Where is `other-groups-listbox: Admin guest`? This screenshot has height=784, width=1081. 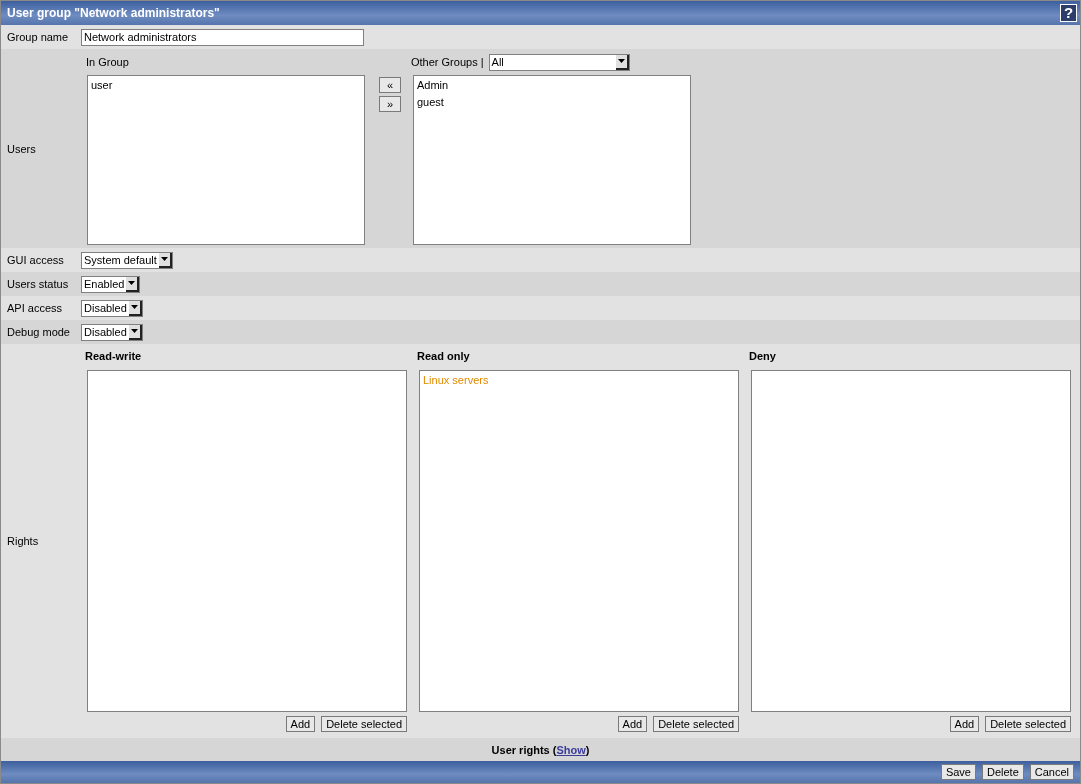
other-groups-listbox: Admin guest is located at coordinates (552, 160).